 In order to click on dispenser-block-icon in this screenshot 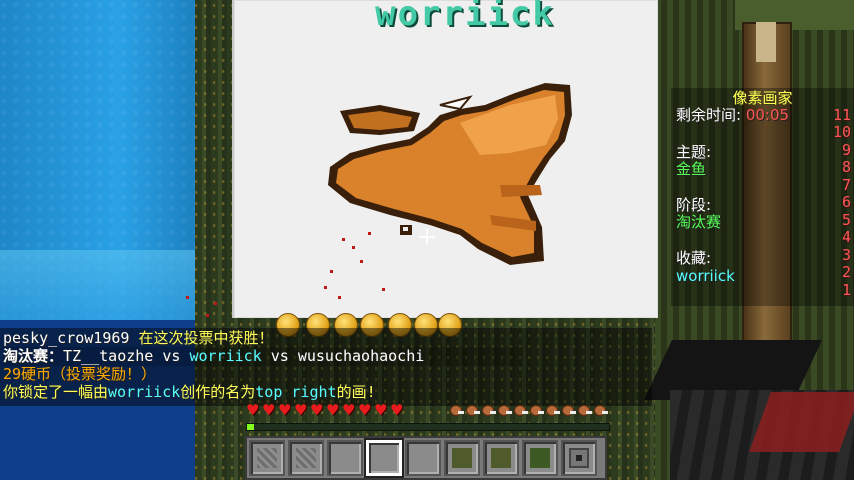, I will do `click(579, 458)`.